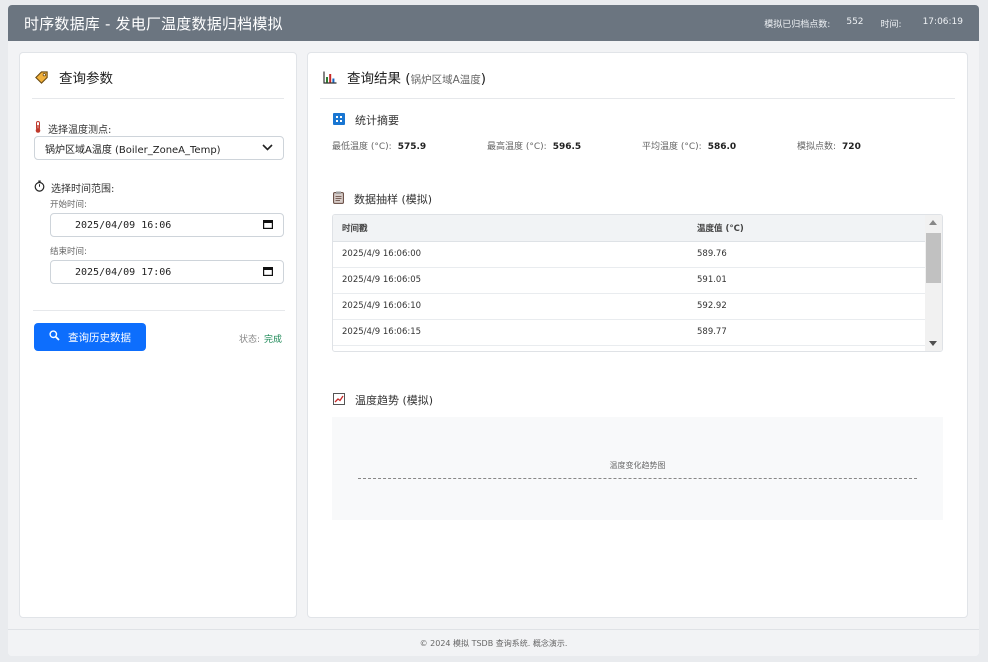 The height and width of the screenshot is (662, 988). Describe the element at coordinates (672, 147) in the screenshot. I see `stat-avg-label: 平均温度 (°C):` at that location.